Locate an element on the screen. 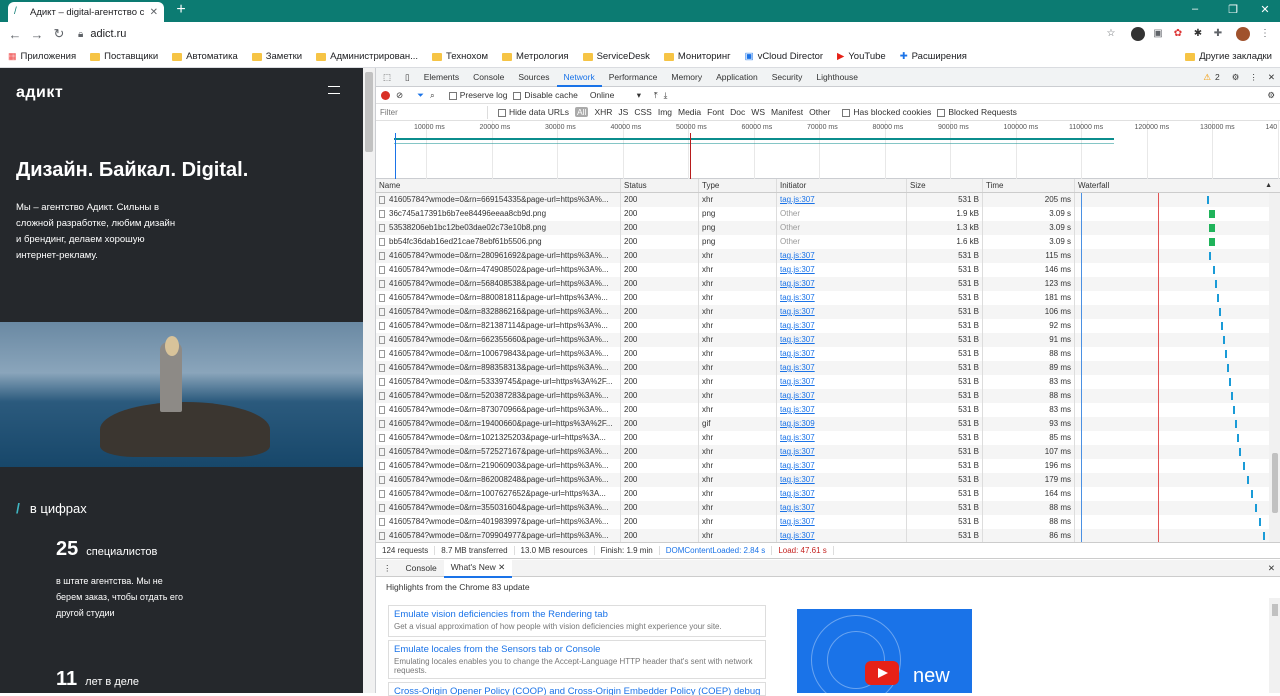 The image size is (1280, 696). filter-funnel-icon: ⏷ is located at coordinates (420, 95).